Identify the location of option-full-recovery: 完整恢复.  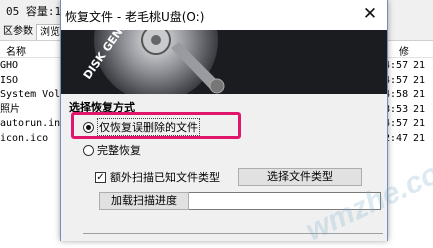
(112, 150).